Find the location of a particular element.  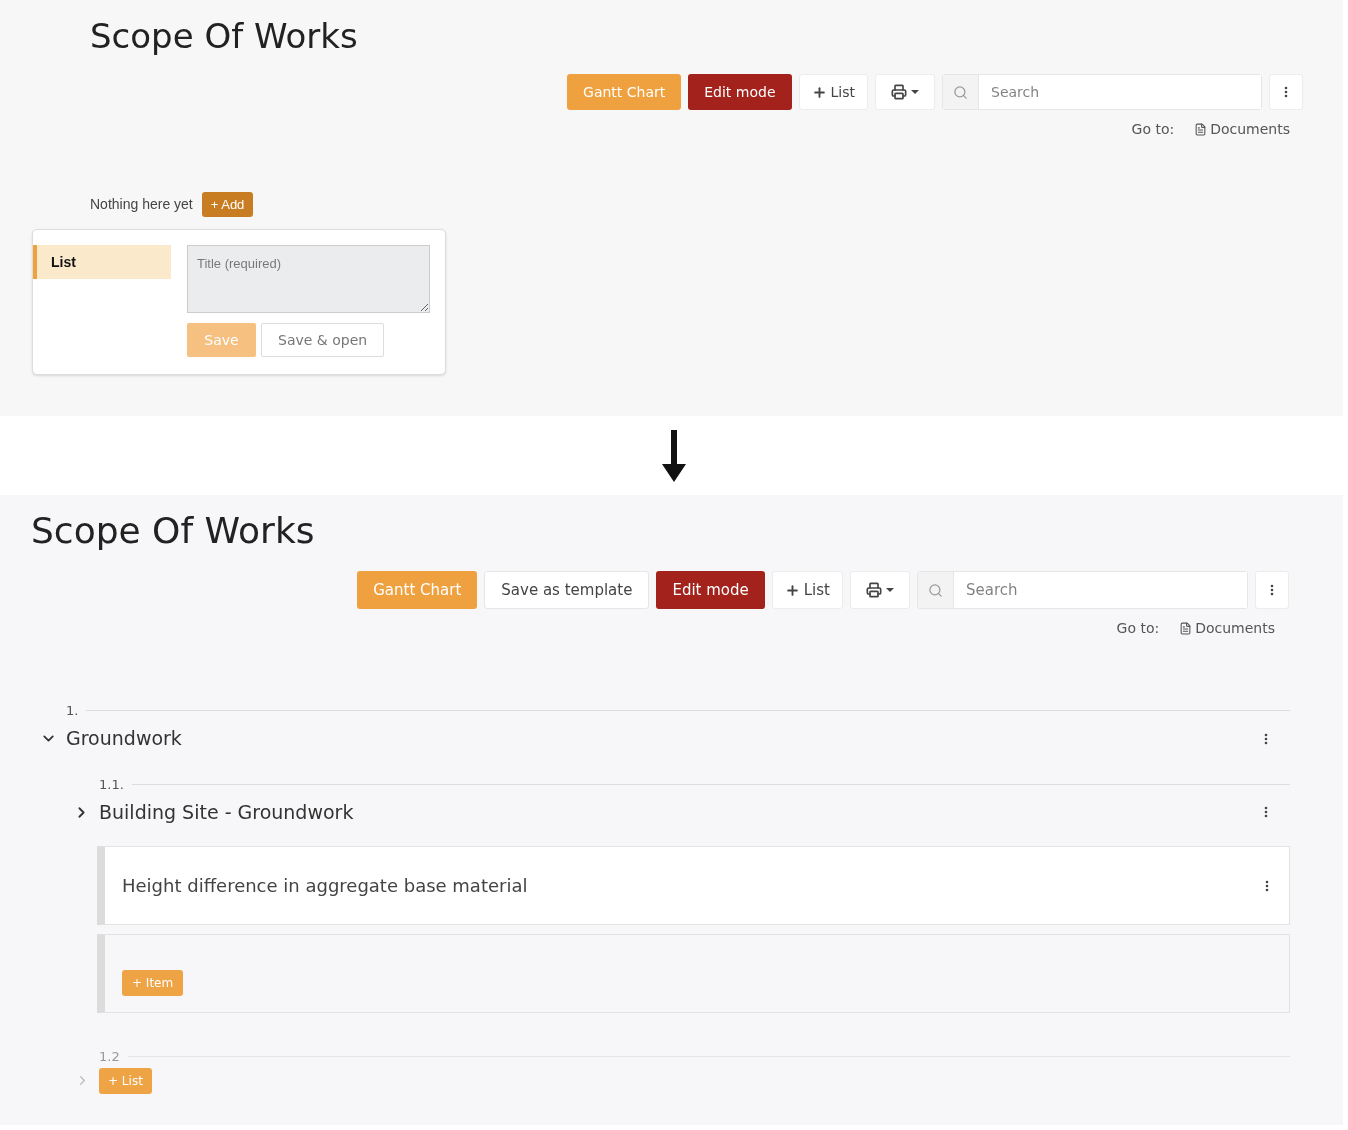

section-number: 1.1. is located at coordinates (111, 784).